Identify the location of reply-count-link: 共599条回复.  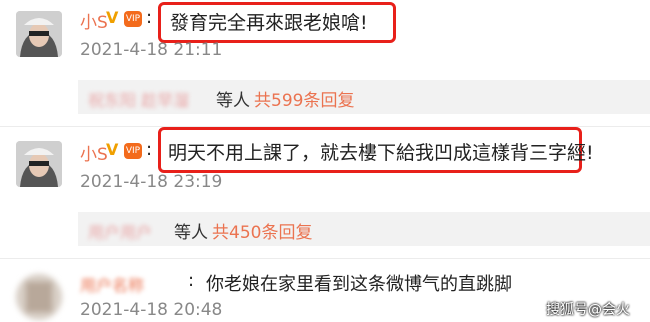
(304, 98).